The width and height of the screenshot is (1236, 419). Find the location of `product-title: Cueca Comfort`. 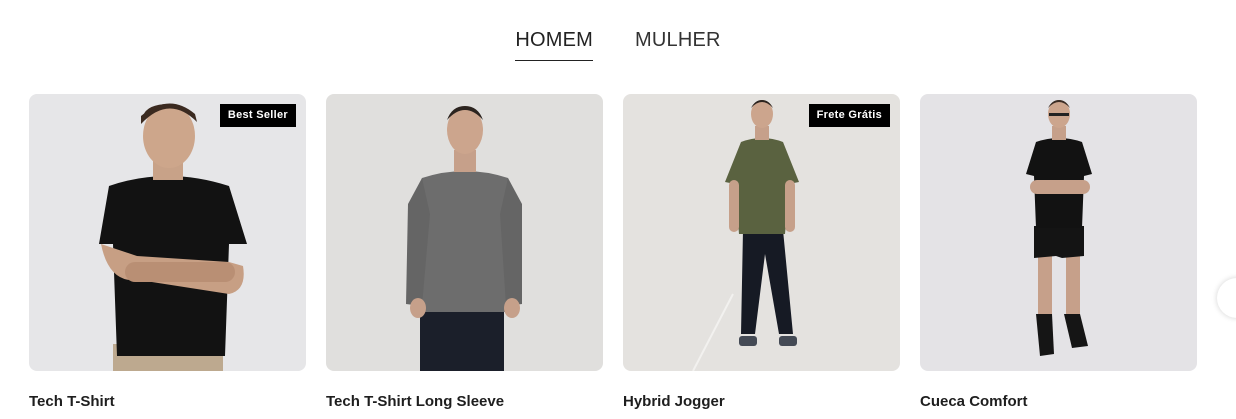

product-title: Cueca Comfort is located at coordinates (1058, 402).